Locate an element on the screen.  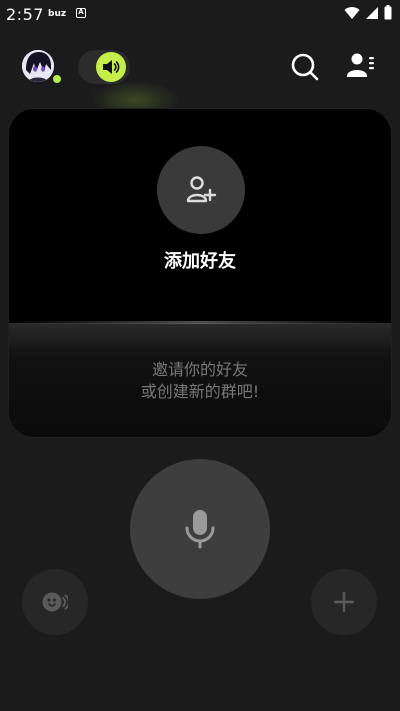
add-person-icon is located at coordinates (201, 189).